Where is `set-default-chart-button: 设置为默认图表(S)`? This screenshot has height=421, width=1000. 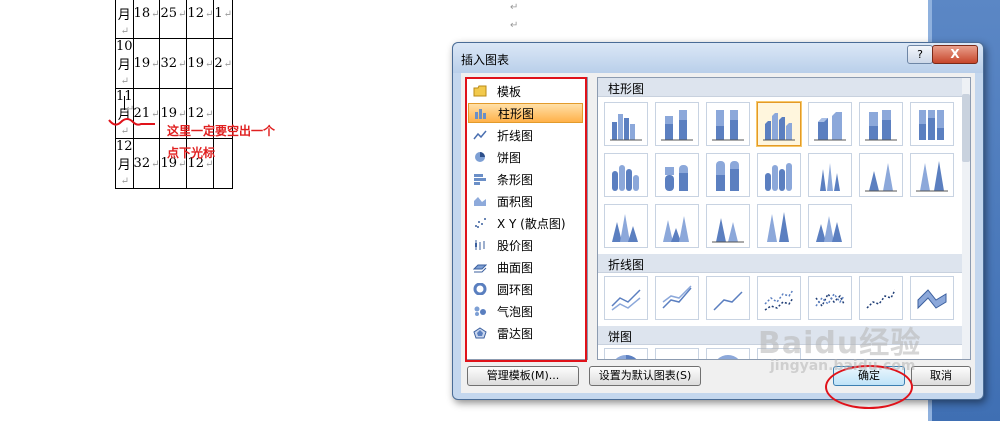 set-default-chart-button: 设置为默认图表(S) is located at coordinates (645, 376).